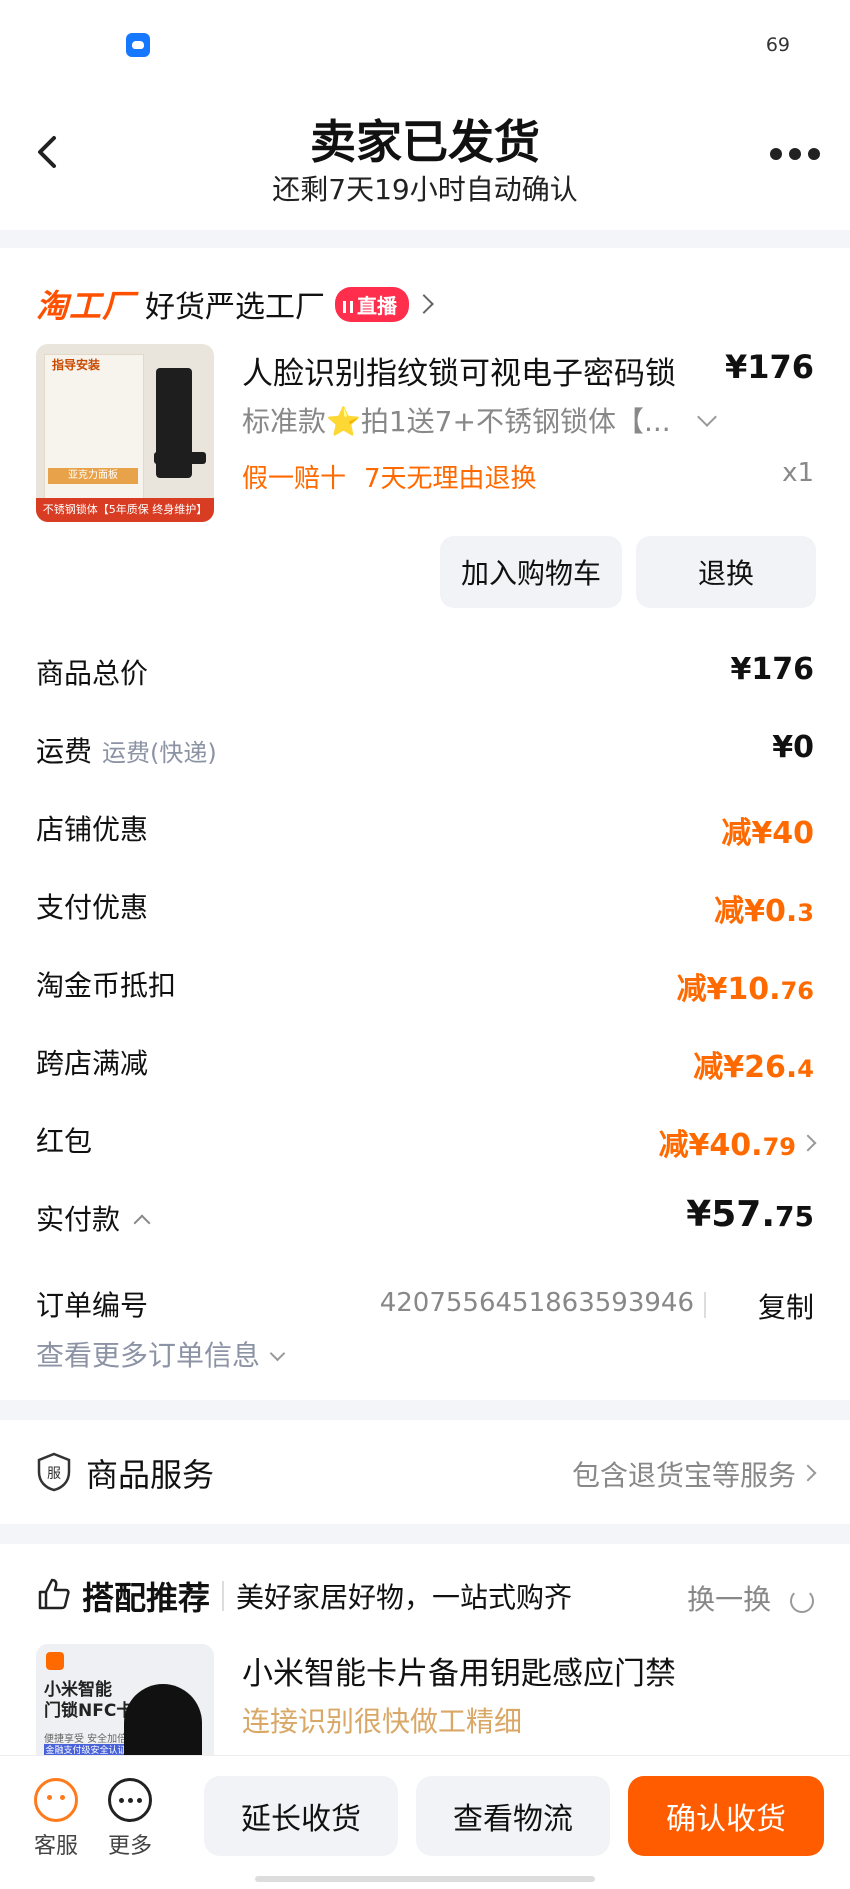 The image size is (850, 1889). What do you see at coordinates (86, 1739) in the screenshot?
I see `rec-image-sub: 便捷享受 安全加倍` at bounding box center [86, 1739].